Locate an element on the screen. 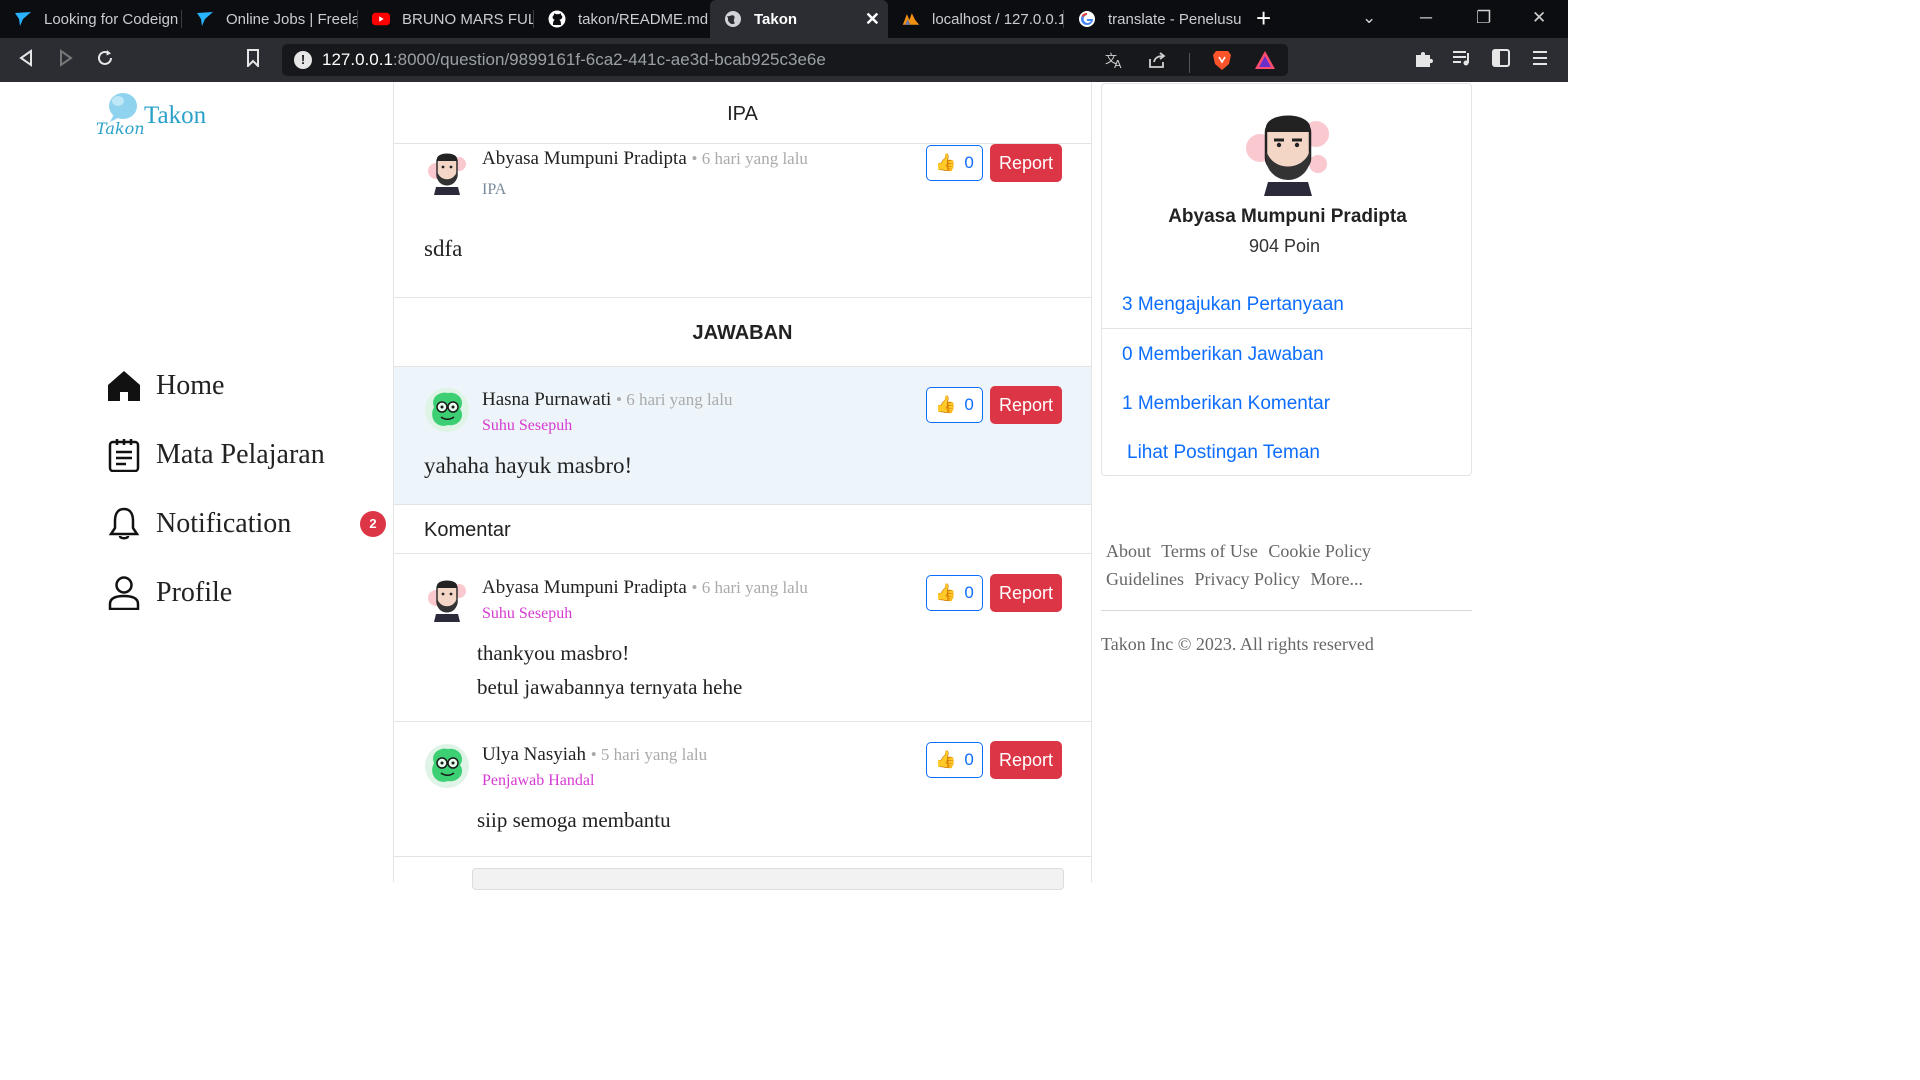 The width and height of the screenshot is (1920, 1080). brave-rewards-icon is located at coordinates (1265, 62).